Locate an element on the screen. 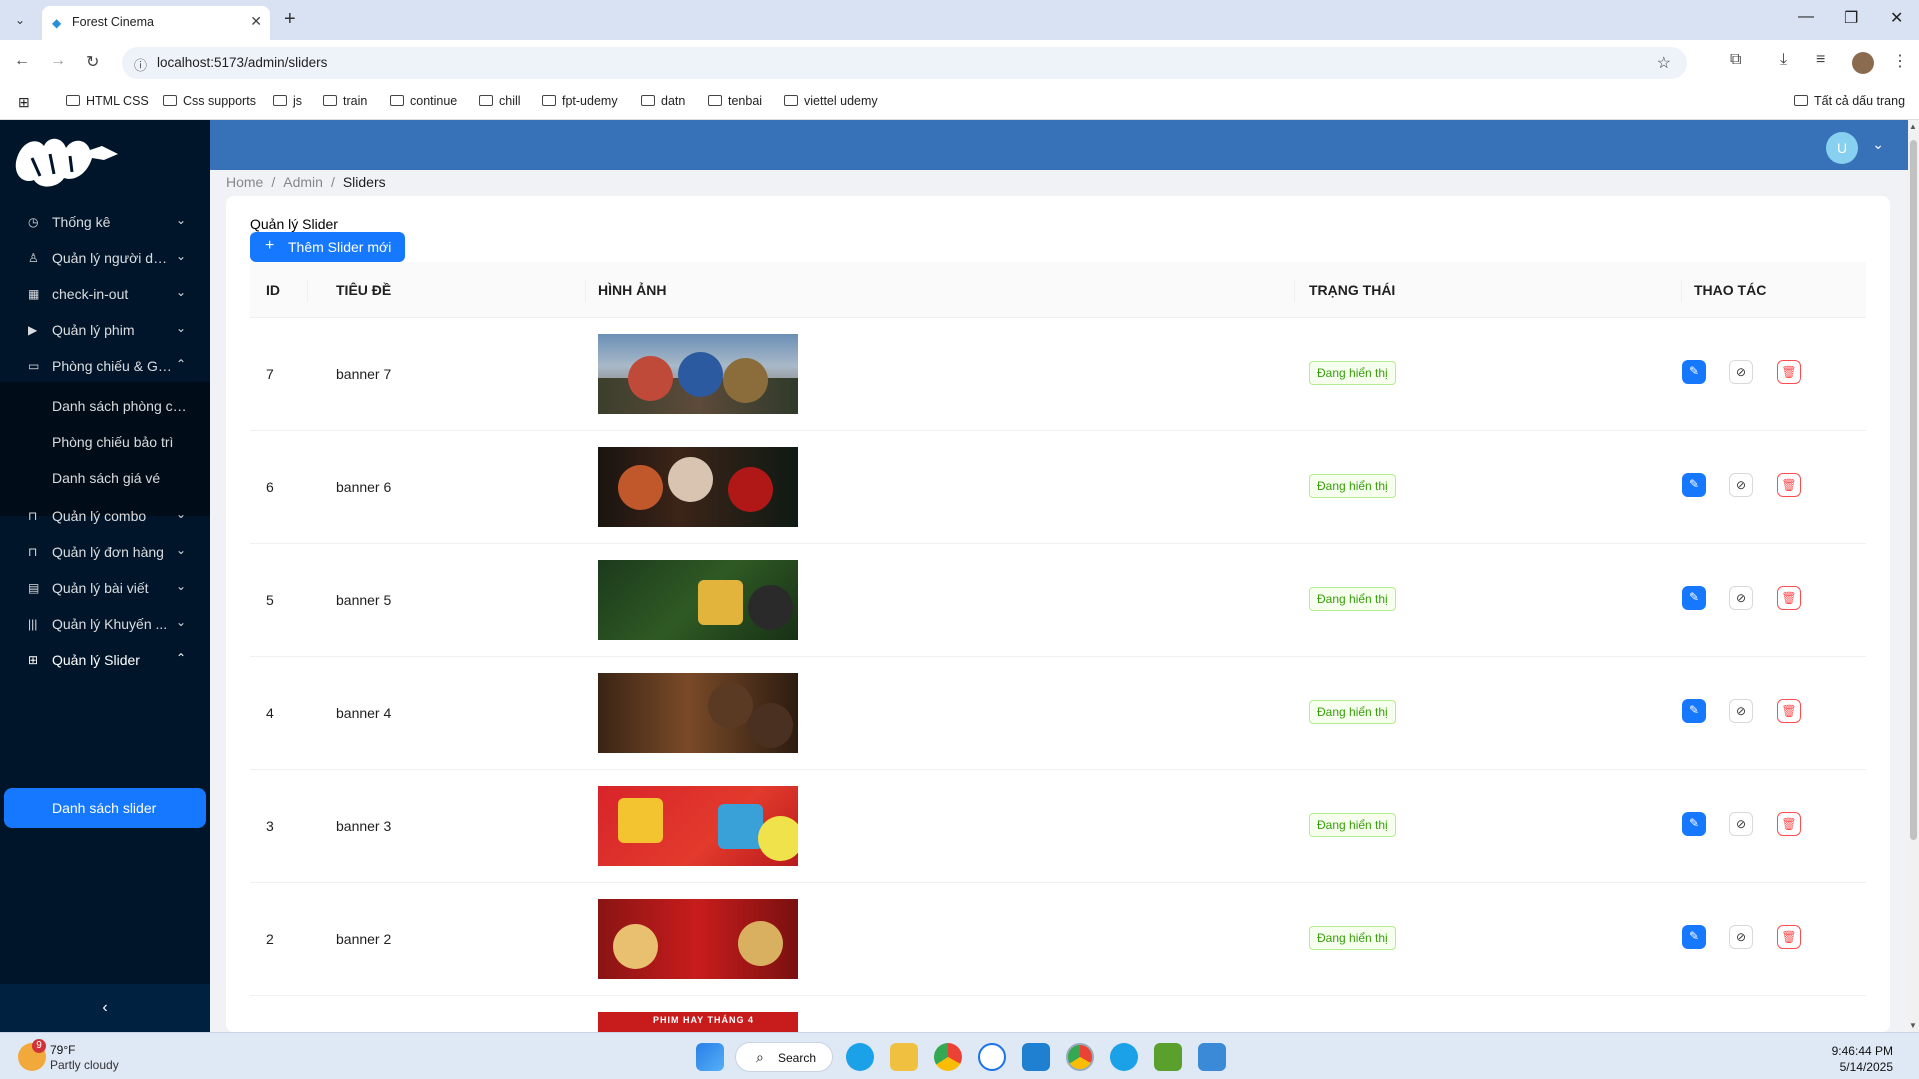 The image size is (1919, 1079). add-slider-button: + Thêm Slider mới is located at coordinates (327, 247).